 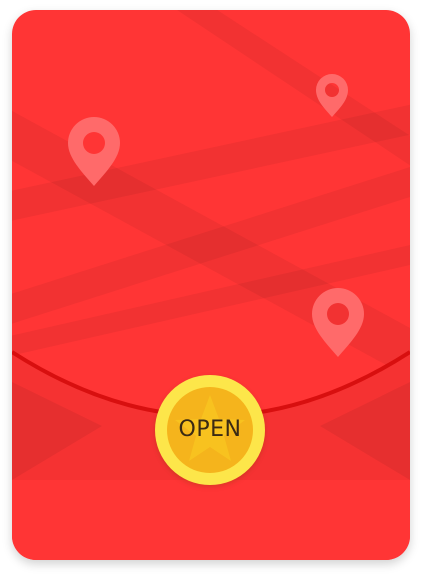 I want to click on open-label: OPEN, so click(x=210, y=429).